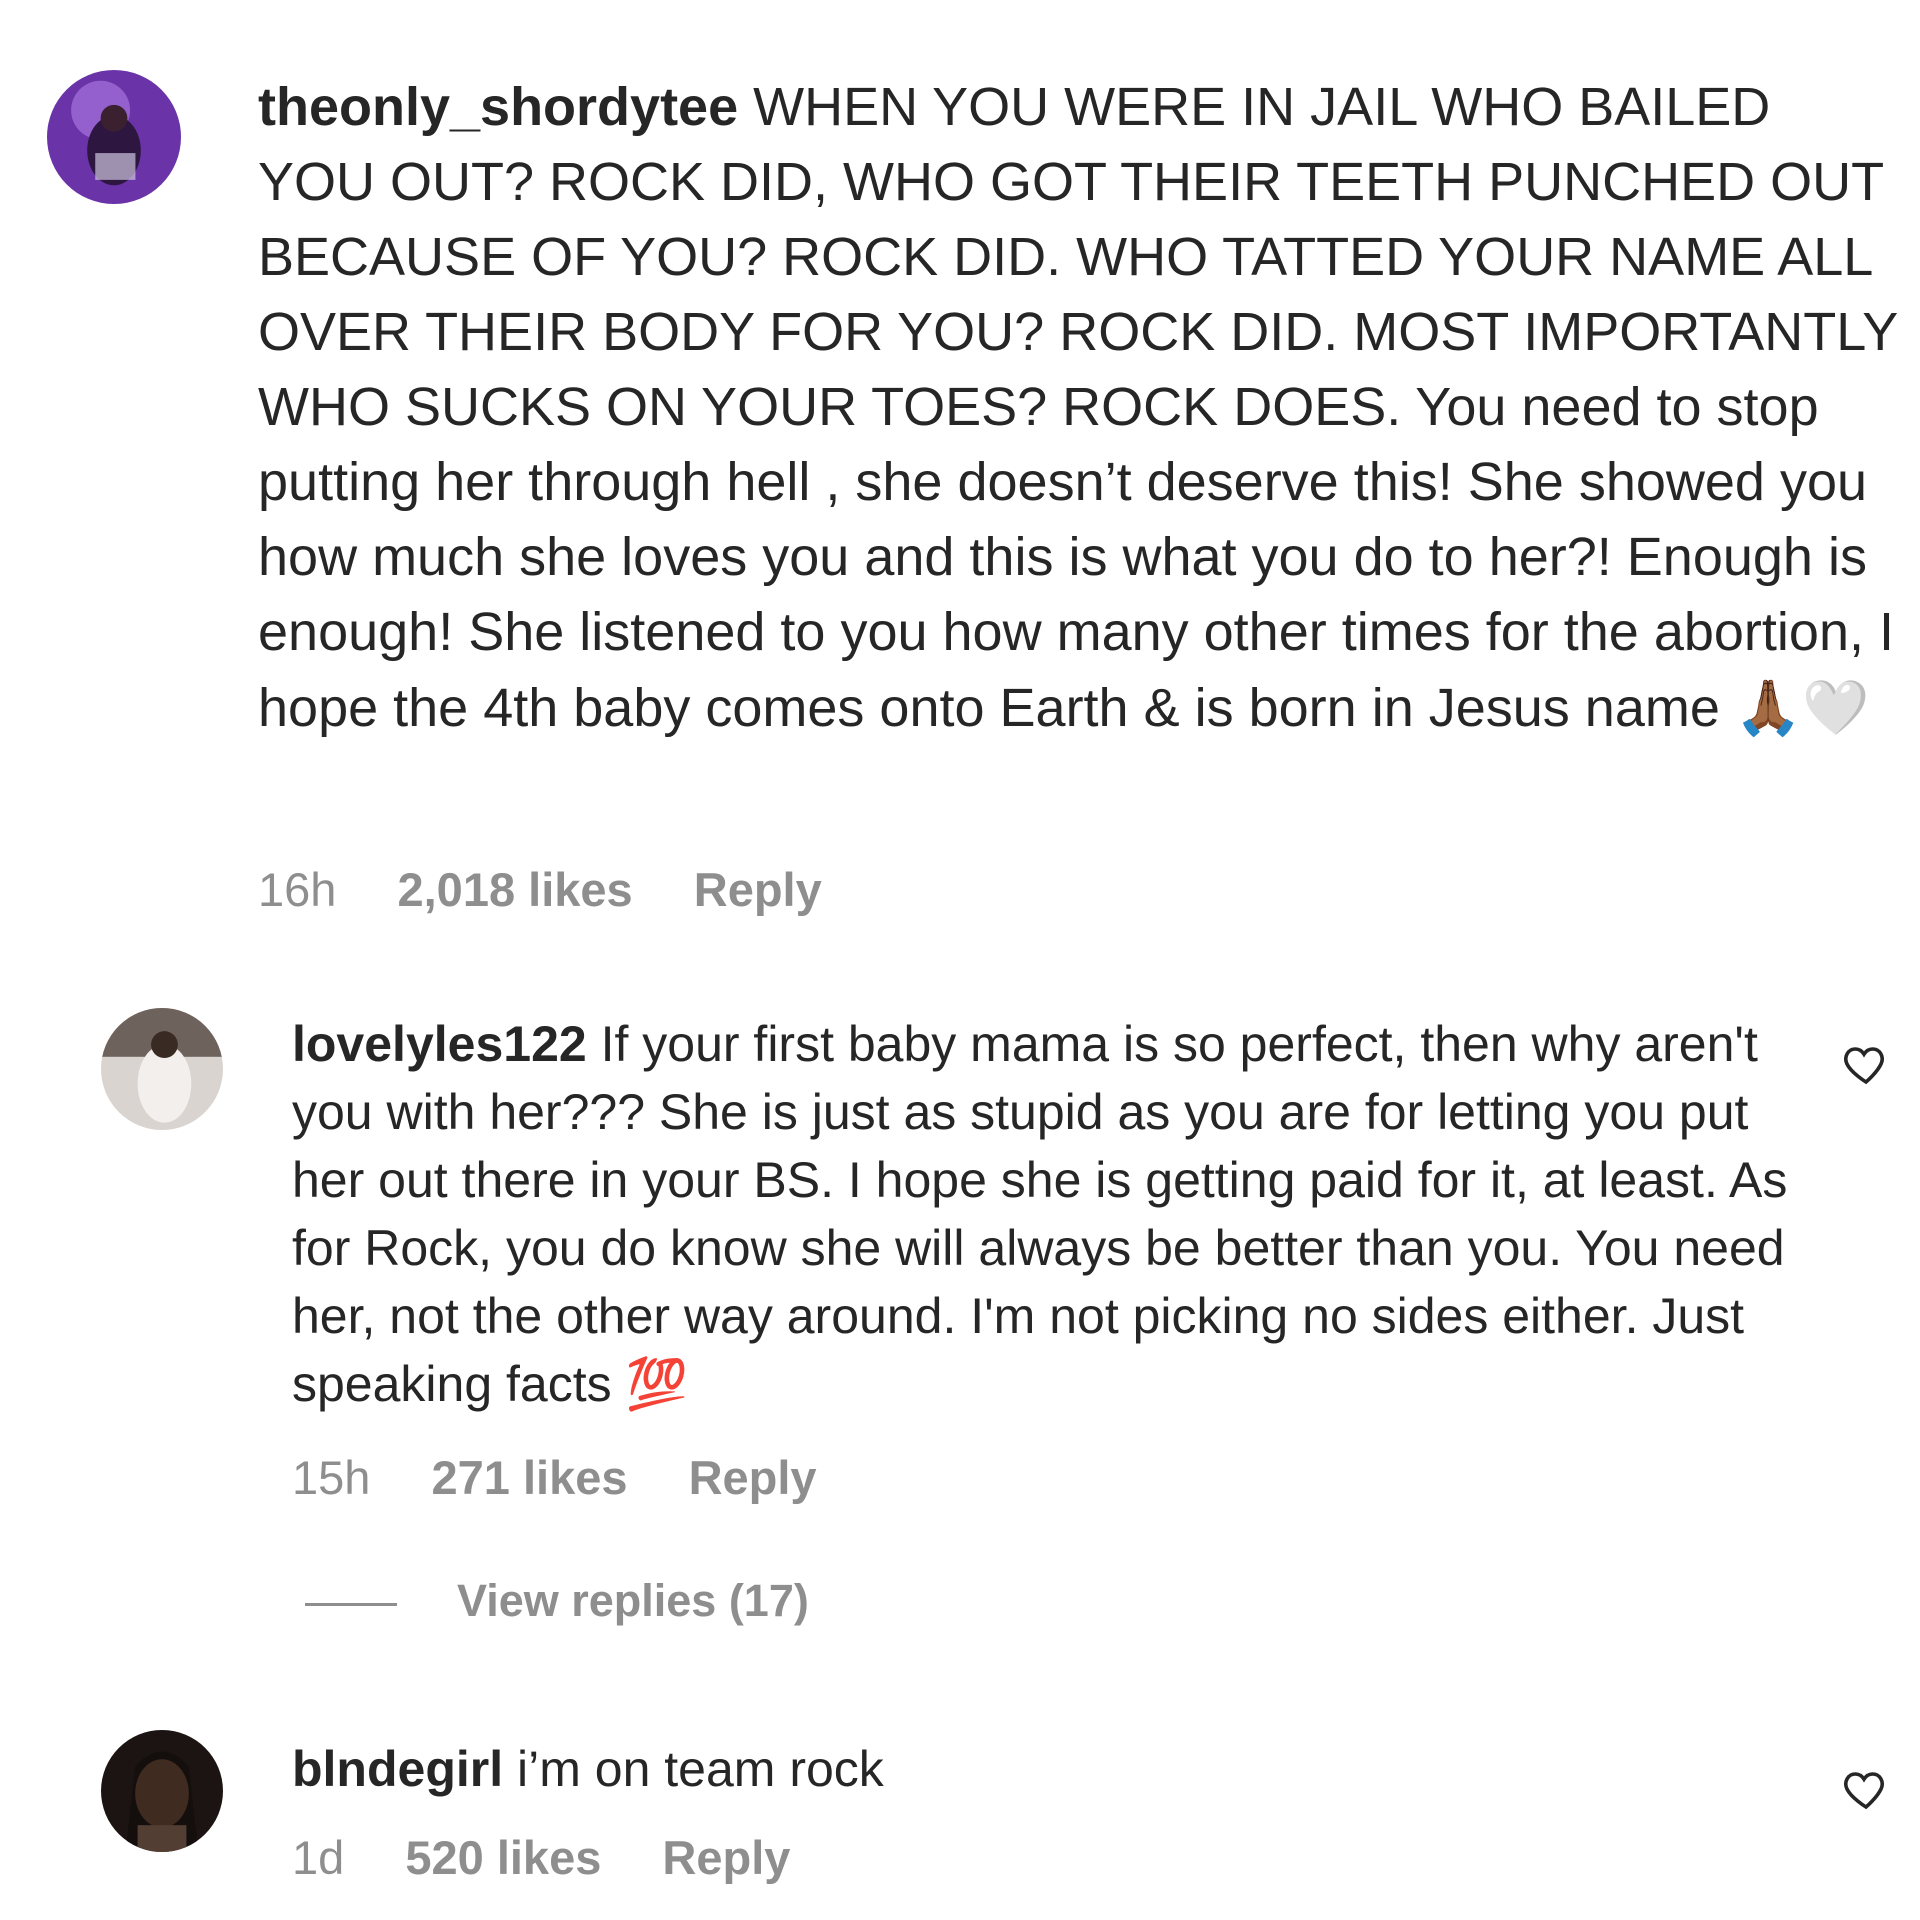 This screenshot has width=1920, height=1920. What do you see at coordinates (700, 1769) in the screenshot?
I see `comment-body: i’m on team rock` at bounding box center [700, 1769].